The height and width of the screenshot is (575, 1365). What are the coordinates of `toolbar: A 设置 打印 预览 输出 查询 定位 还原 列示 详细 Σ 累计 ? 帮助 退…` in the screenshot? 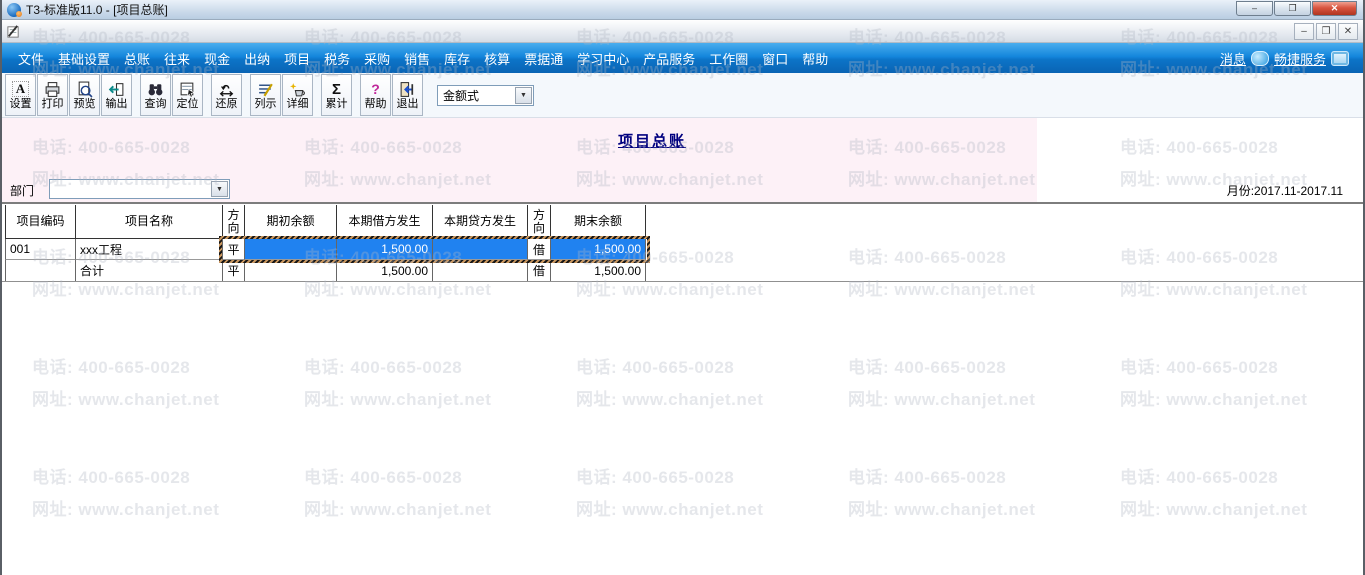 It's located at (682, 95).